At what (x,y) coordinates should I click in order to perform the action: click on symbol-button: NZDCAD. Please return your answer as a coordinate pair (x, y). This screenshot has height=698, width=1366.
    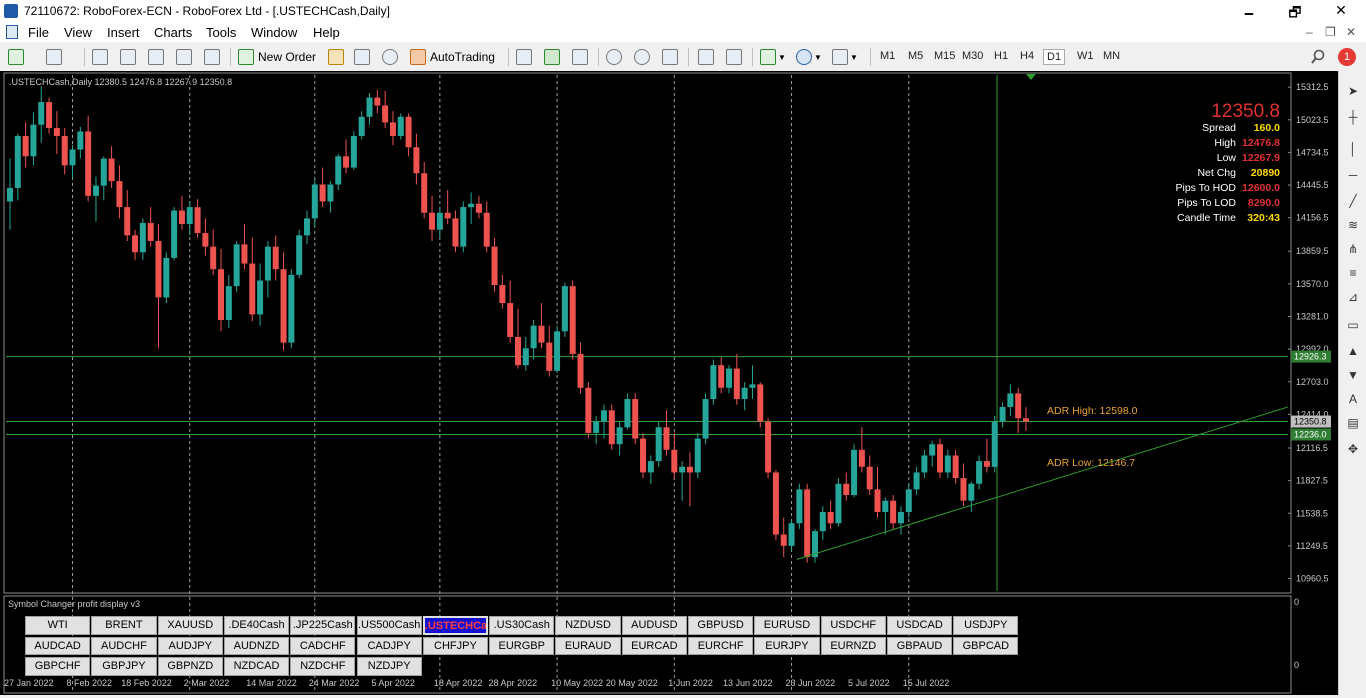
    Looking at the image, I should click on (256, 666).